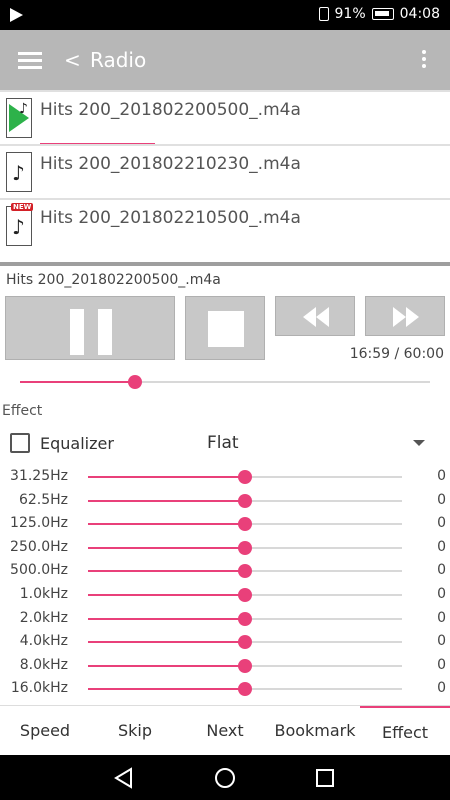 This screenshot has height=800, width=450. Describe the element at coordinates (424, 60) in the screenshot. I see `overflow-menu-icon` at that location.